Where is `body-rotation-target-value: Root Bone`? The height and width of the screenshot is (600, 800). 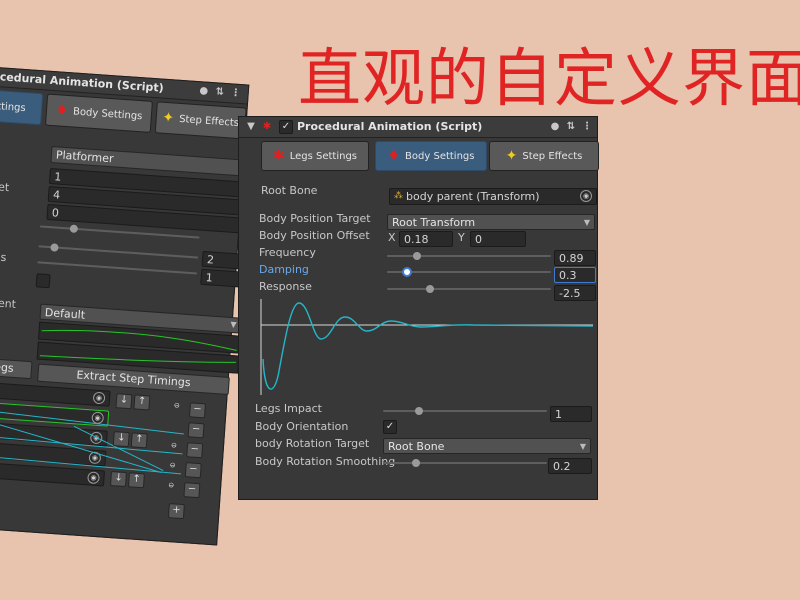 body-rotation-target-value: Root Bone is located at coordinates (416, 446).